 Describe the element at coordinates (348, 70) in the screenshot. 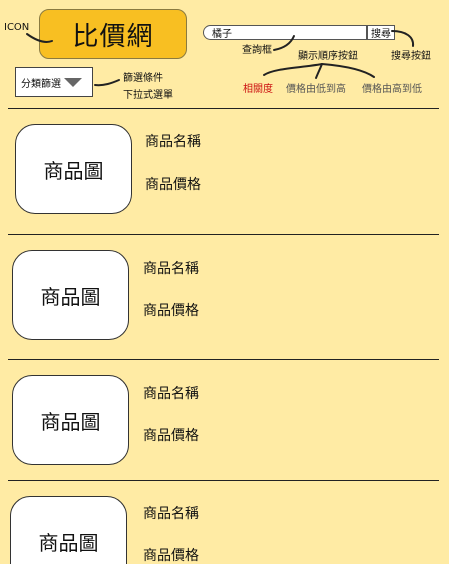

I see `sort-connector-right` at that location.